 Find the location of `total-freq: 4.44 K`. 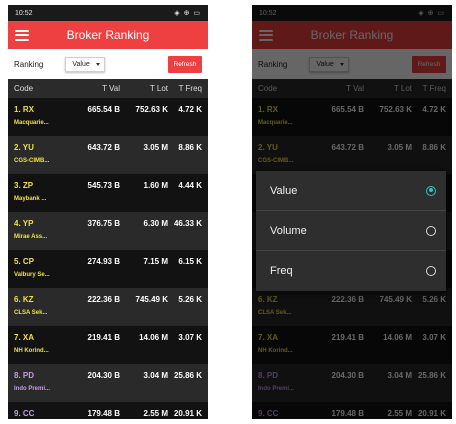

total-freq: 4.44 K is located at coordinates (190, 185).